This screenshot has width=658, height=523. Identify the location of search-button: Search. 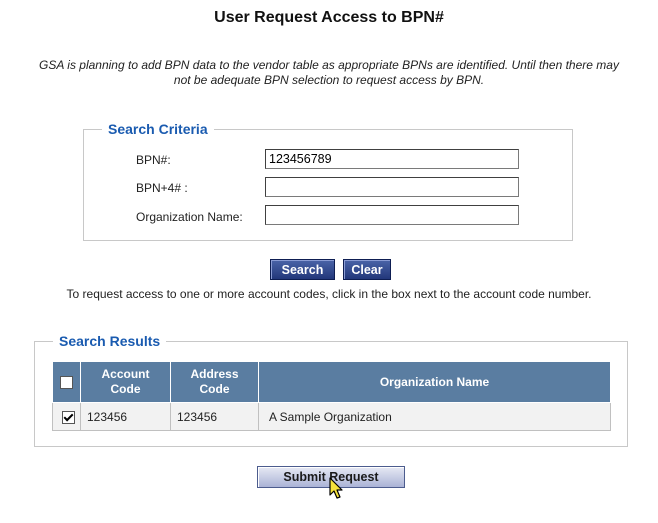
(302, 269).